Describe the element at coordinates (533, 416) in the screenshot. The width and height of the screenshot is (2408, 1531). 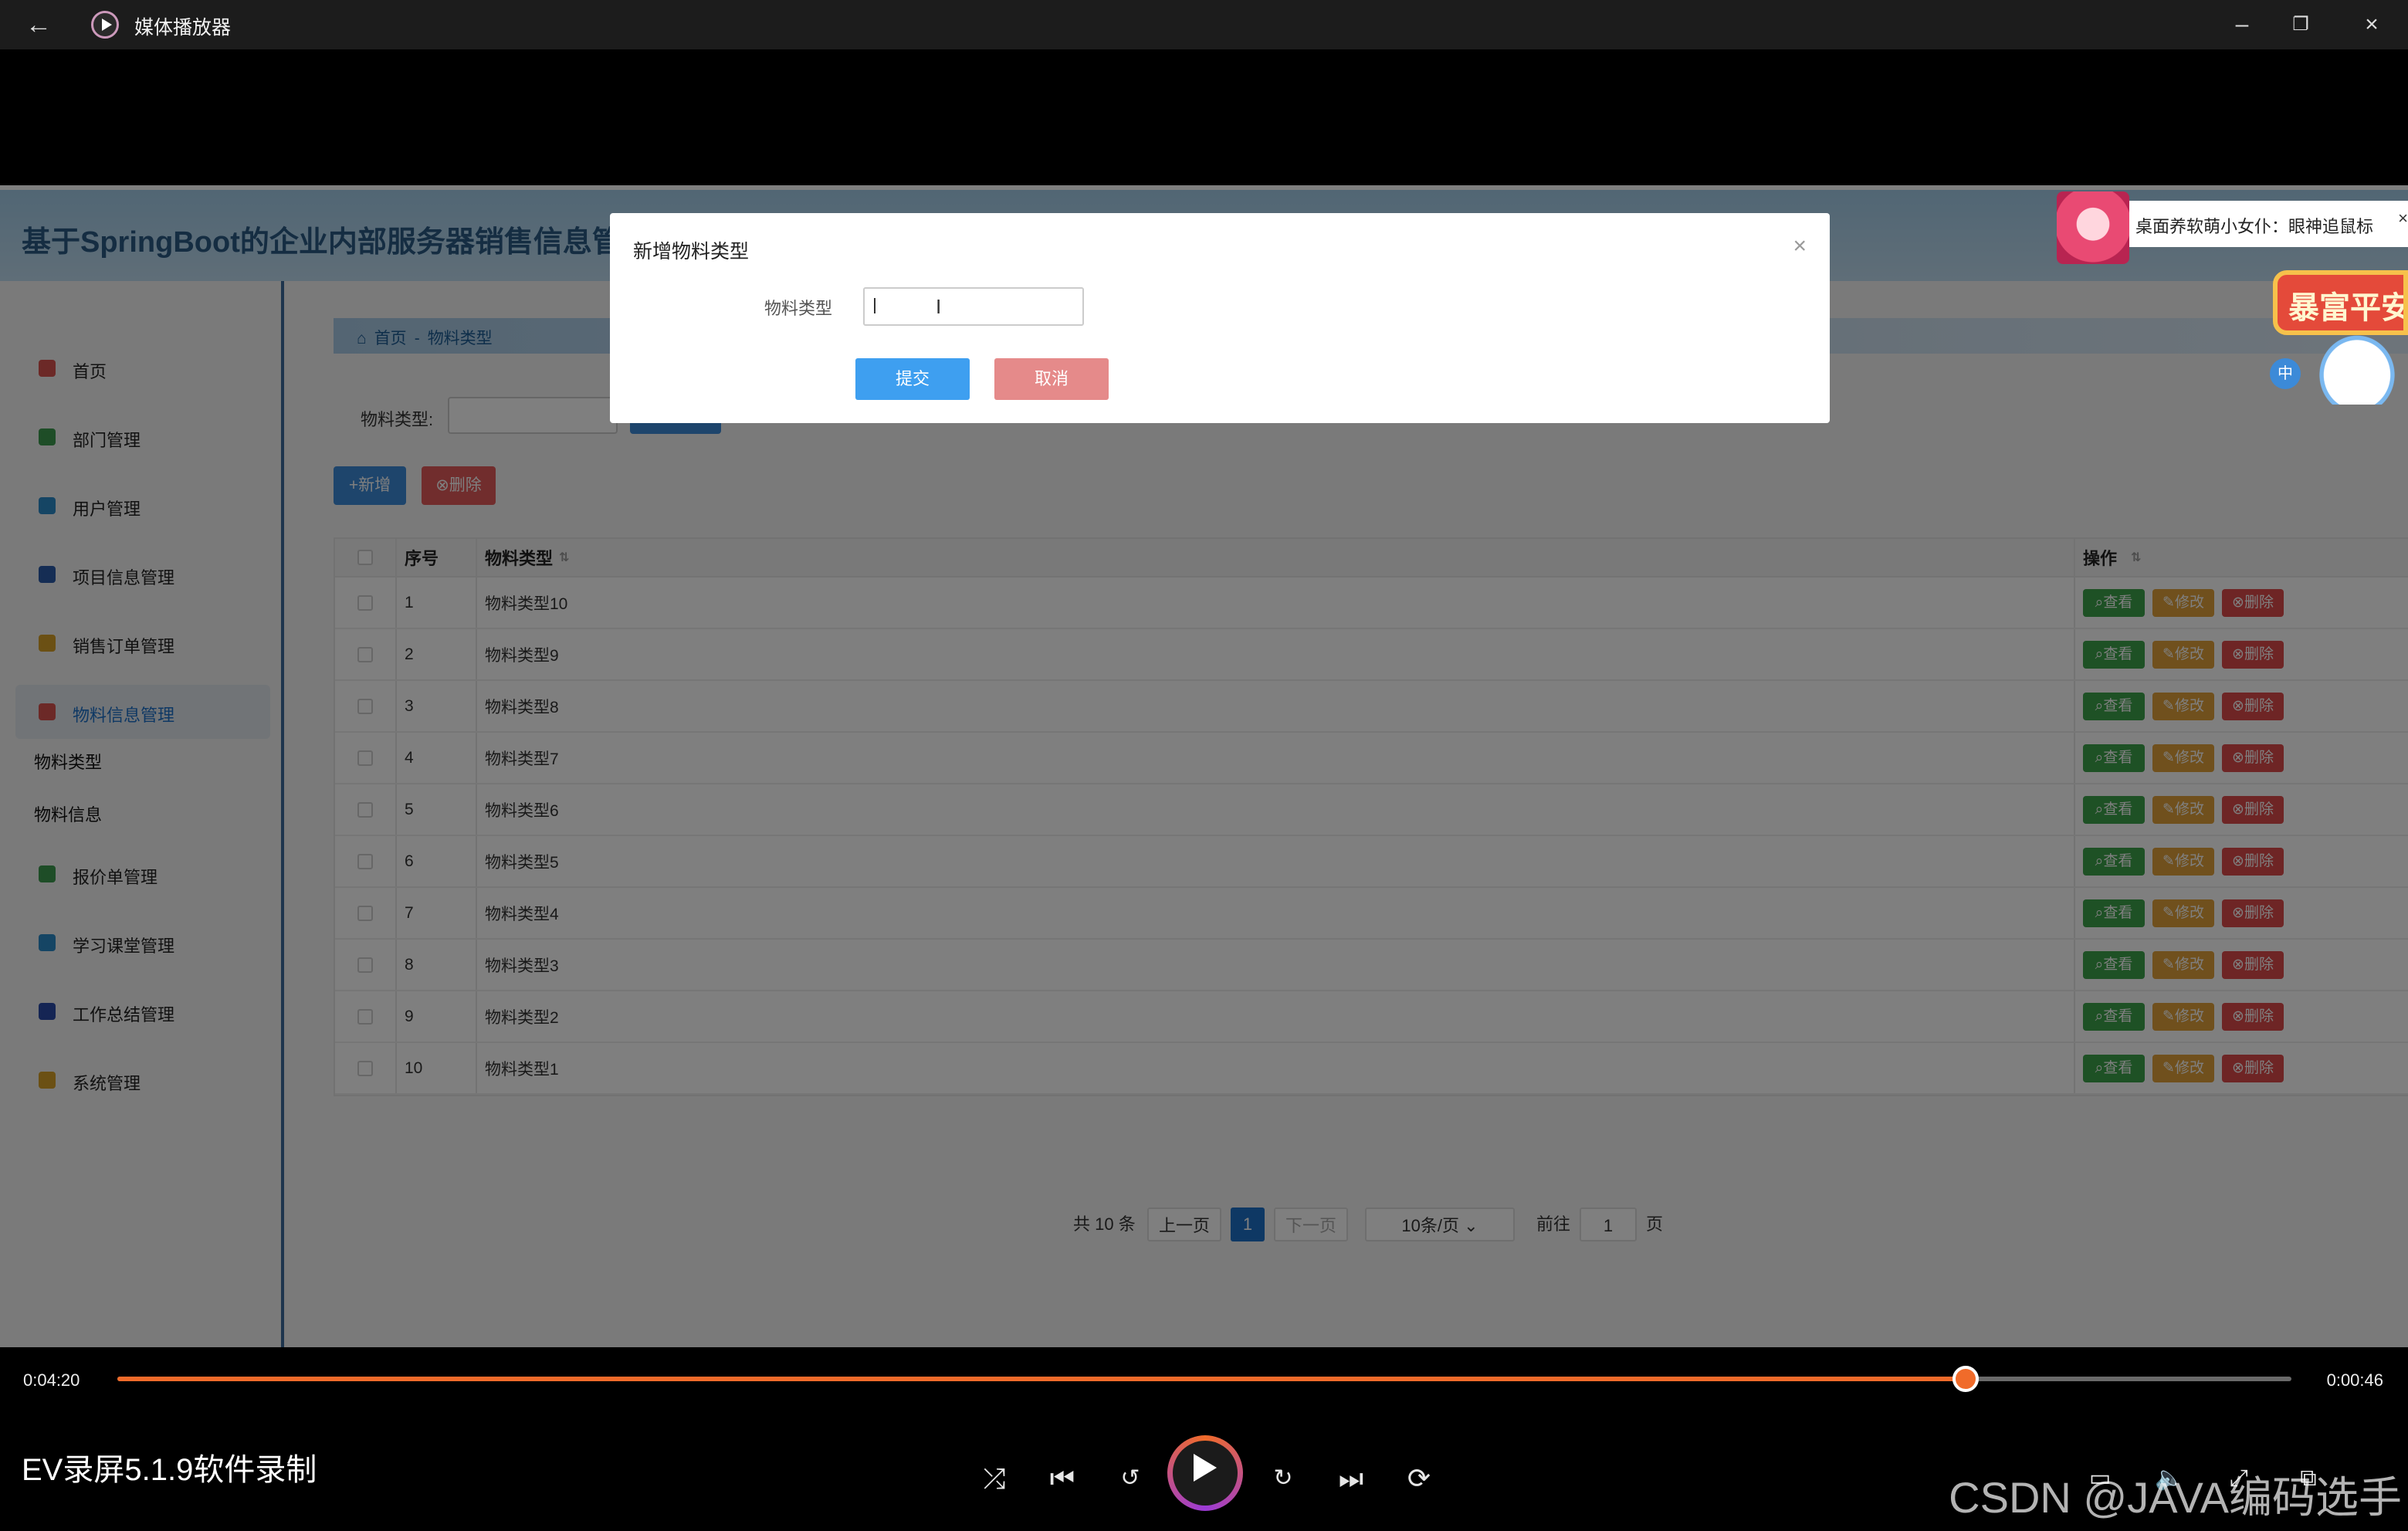
I see `search-input` at that location.